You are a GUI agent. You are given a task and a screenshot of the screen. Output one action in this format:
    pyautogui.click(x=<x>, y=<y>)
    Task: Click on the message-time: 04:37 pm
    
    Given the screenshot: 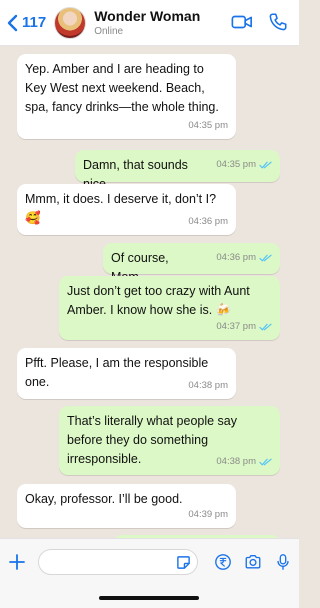 What is the action you would take?
    pyautogui.click(x=236, y=326)
    